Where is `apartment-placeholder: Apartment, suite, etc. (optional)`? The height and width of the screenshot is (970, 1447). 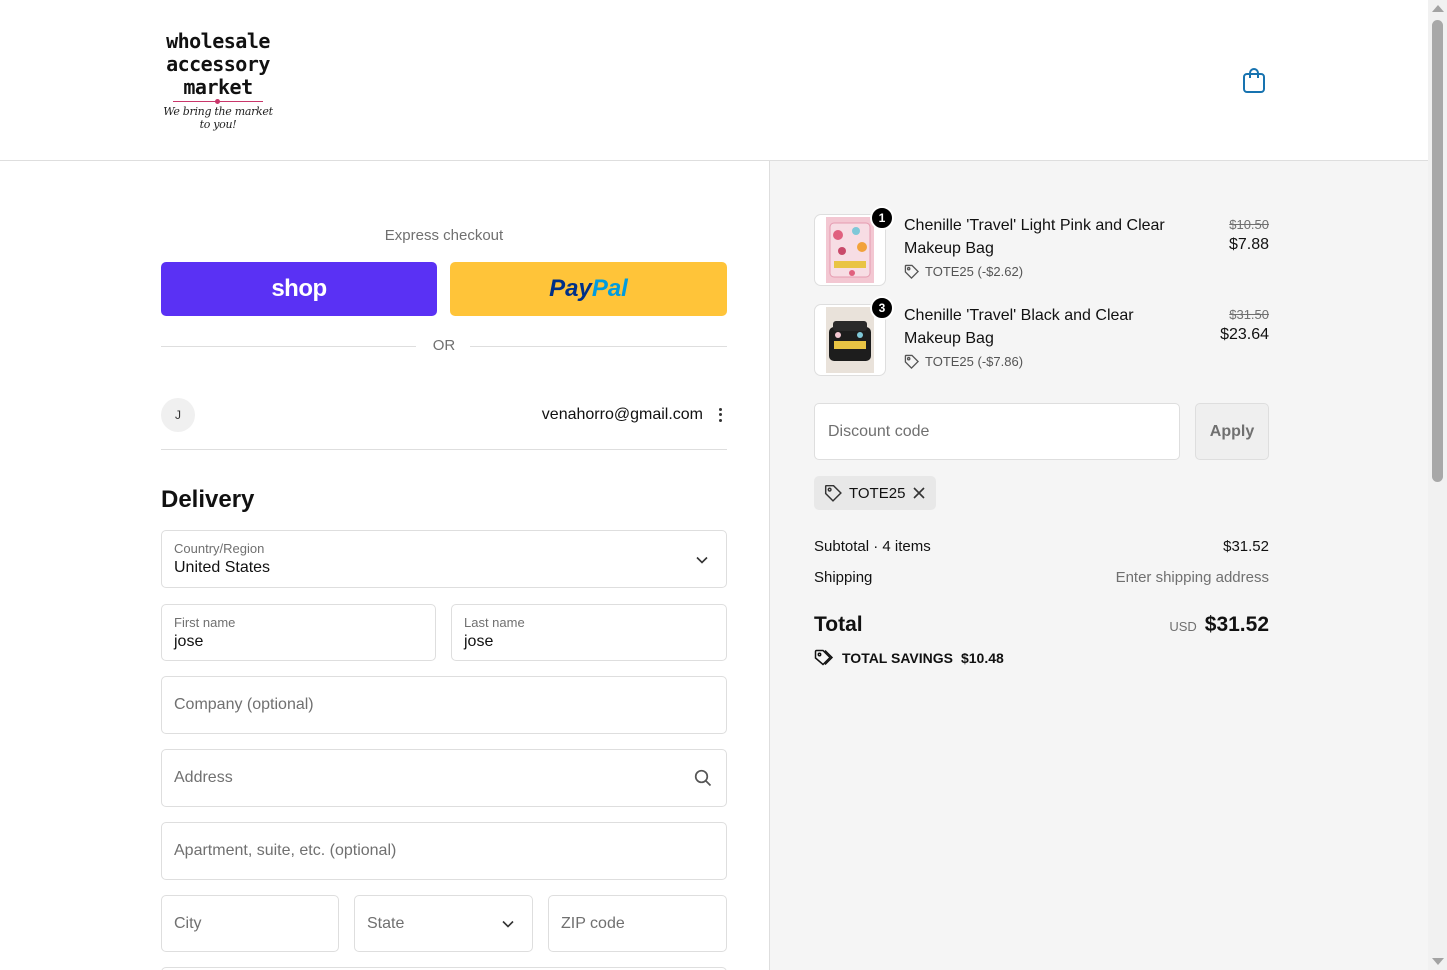 apartment-placeholder: Apartment, suite, etc. (optional) is located at coordinates (285, 850).